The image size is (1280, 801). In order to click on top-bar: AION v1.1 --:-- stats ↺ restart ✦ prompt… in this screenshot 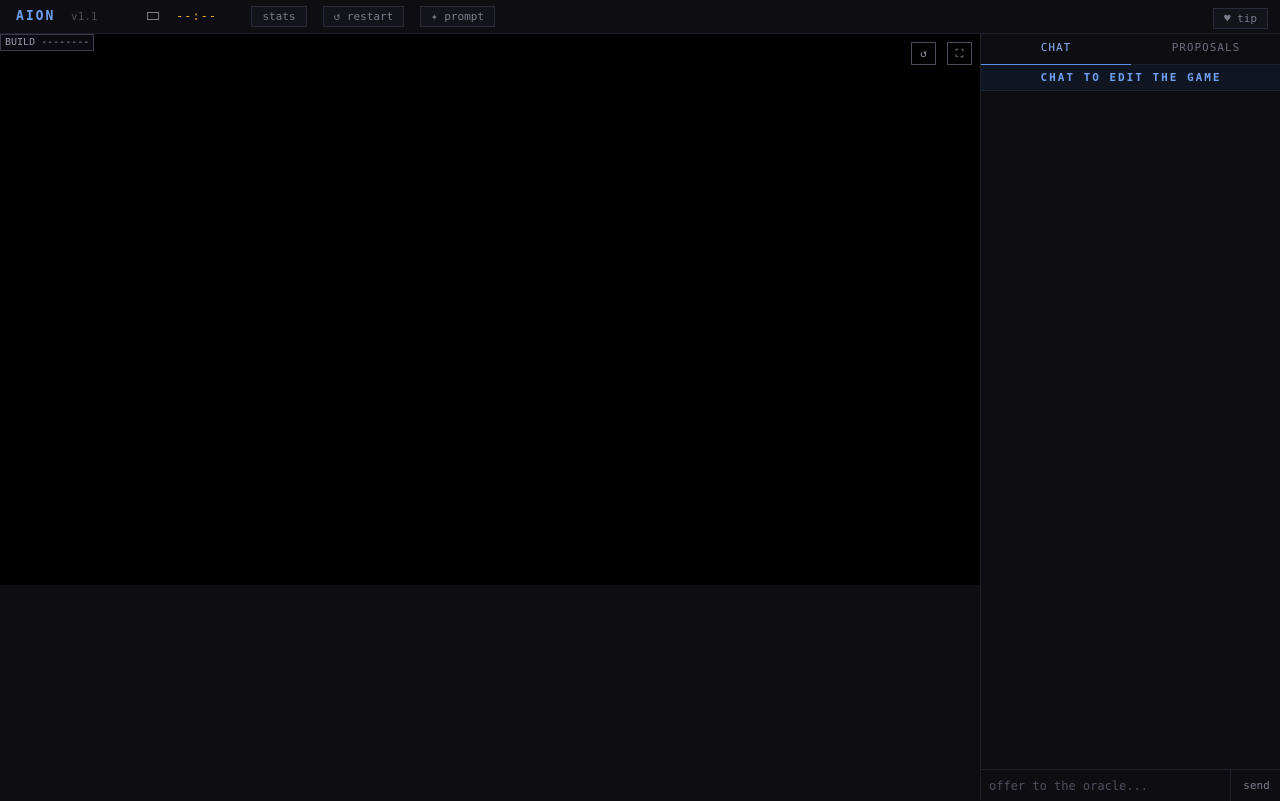, I will do `click(640, 17)`.